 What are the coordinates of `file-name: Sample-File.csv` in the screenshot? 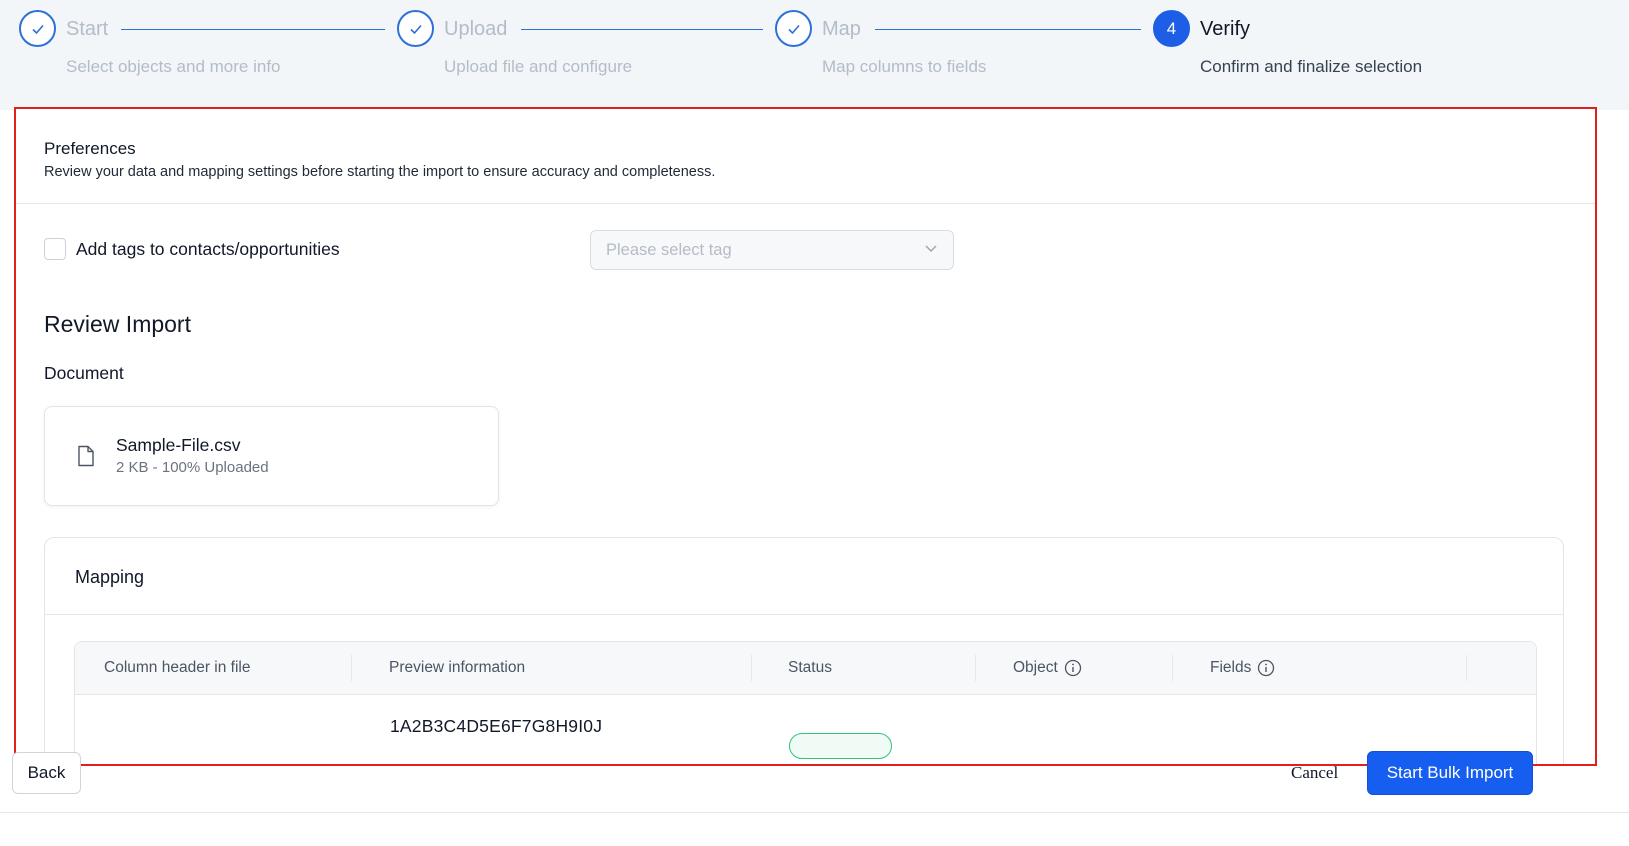 It's located at (178, 445).